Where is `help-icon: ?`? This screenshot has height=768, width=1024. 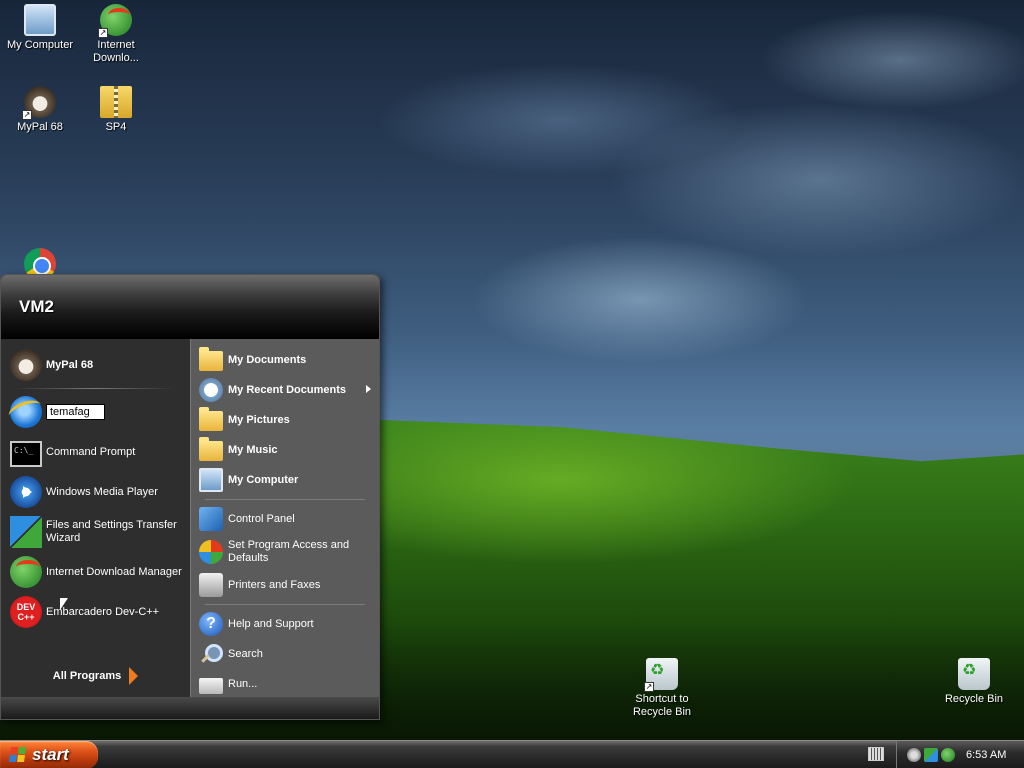 help-icon: ? is located at coordinates (211, 624).